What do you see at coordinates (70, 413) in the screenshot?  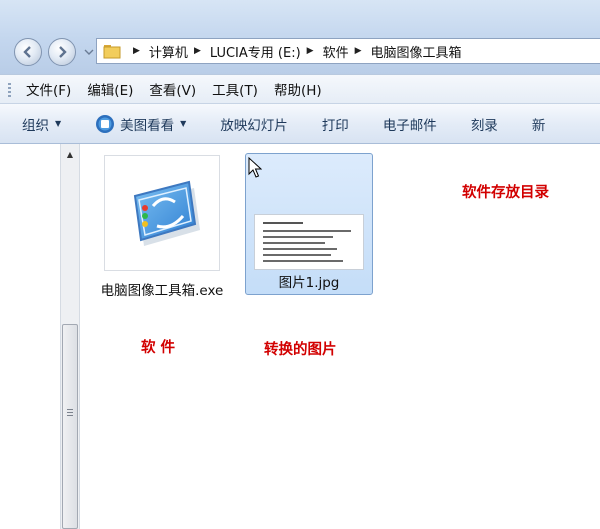 I see `scroll-thumb-grip` at bounding box center [70, 413].